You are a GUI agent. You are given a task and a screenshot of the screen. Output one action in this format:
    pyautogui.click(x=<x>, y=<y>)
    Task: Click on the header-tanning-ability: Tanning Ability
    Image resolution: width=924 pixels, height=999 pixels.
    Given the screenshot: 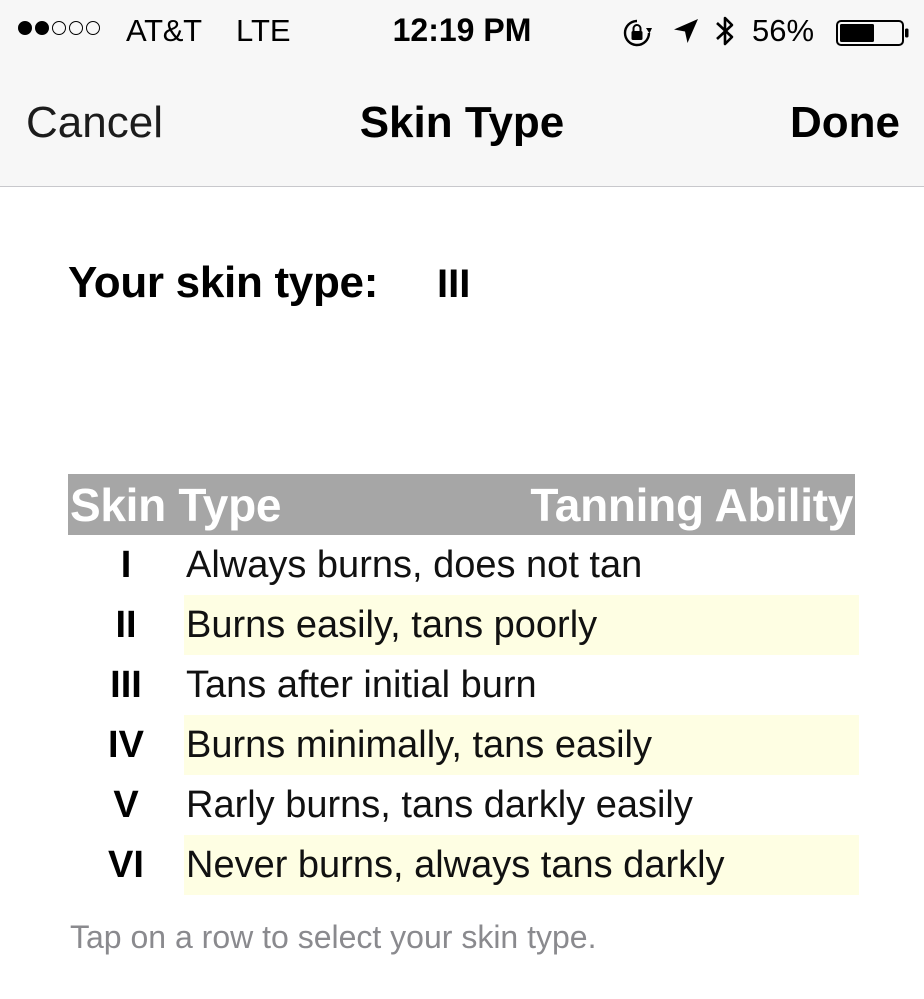 What is the action you would take?
    pyautogui.click(x=691, y=505)
    